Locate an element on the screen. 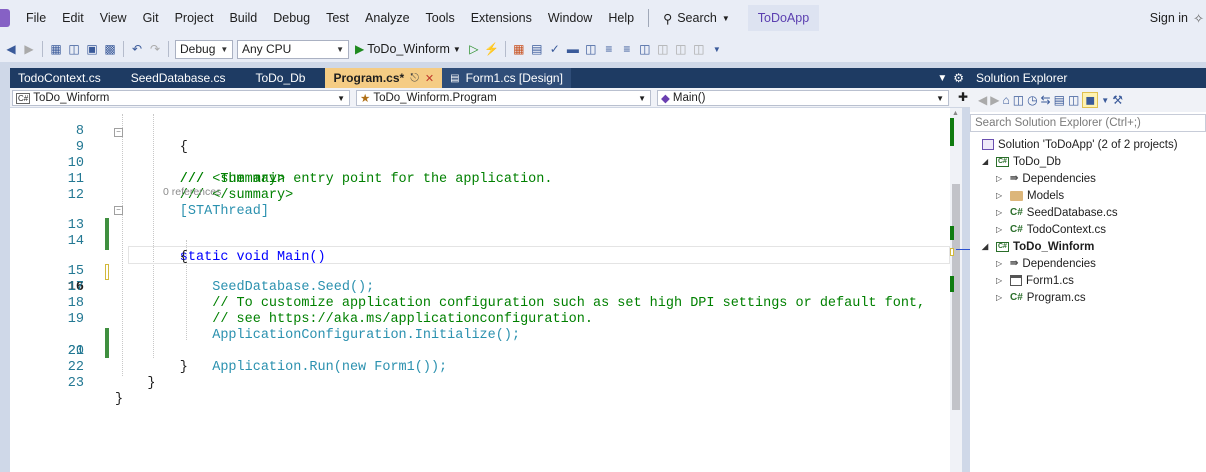  tree-node-seeddatabase: ▷ C# SeedDatabase.cs is located at coordinates (1057, 212).